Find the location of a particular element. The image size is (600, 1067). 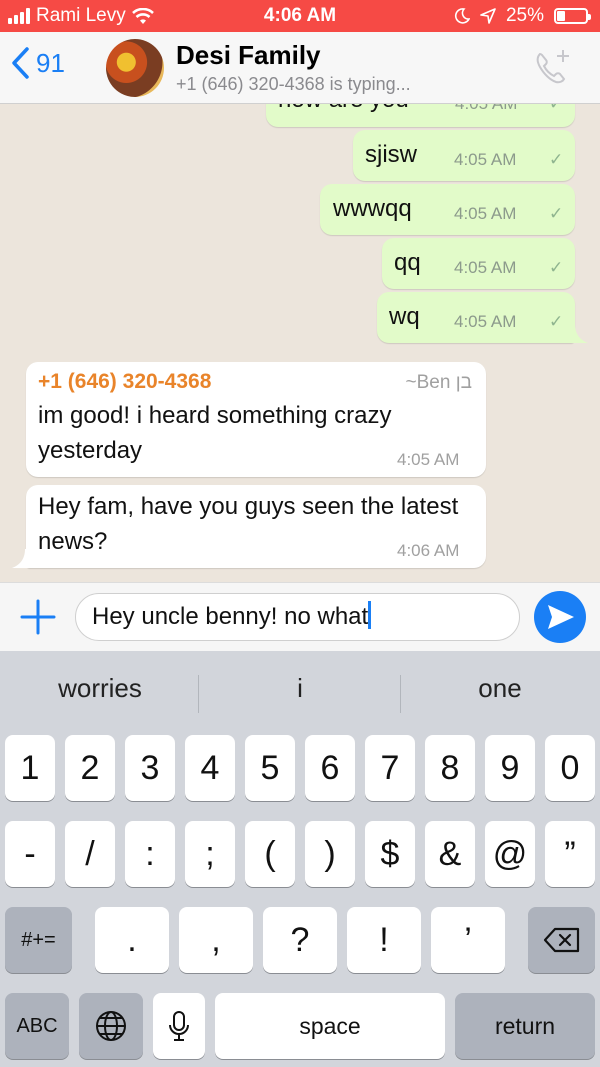

message-text: sjisw is located at coordinates (391, 154).